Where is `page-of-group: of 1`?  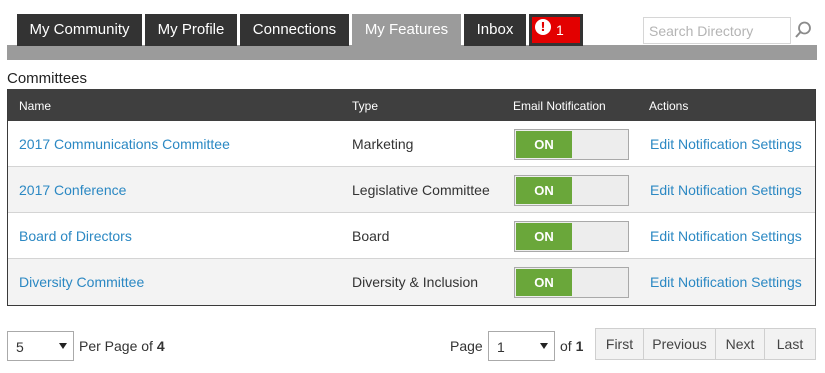 page-of-group: of 1 is located at coordinates (571, 346).